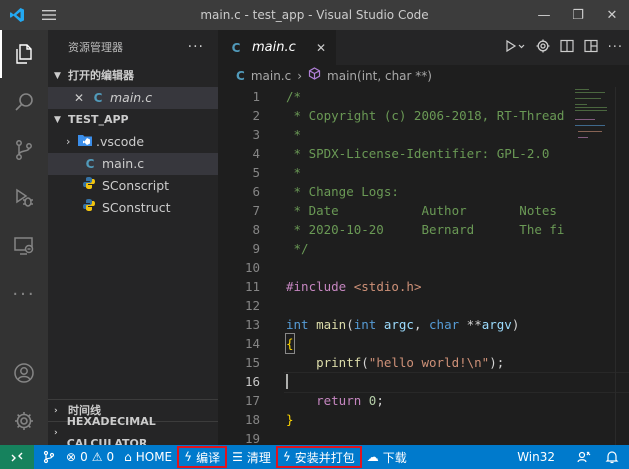 The width and height of the screenshot is (629, 469). I want to click on more-actions-icon: ···, so click(615, 47).